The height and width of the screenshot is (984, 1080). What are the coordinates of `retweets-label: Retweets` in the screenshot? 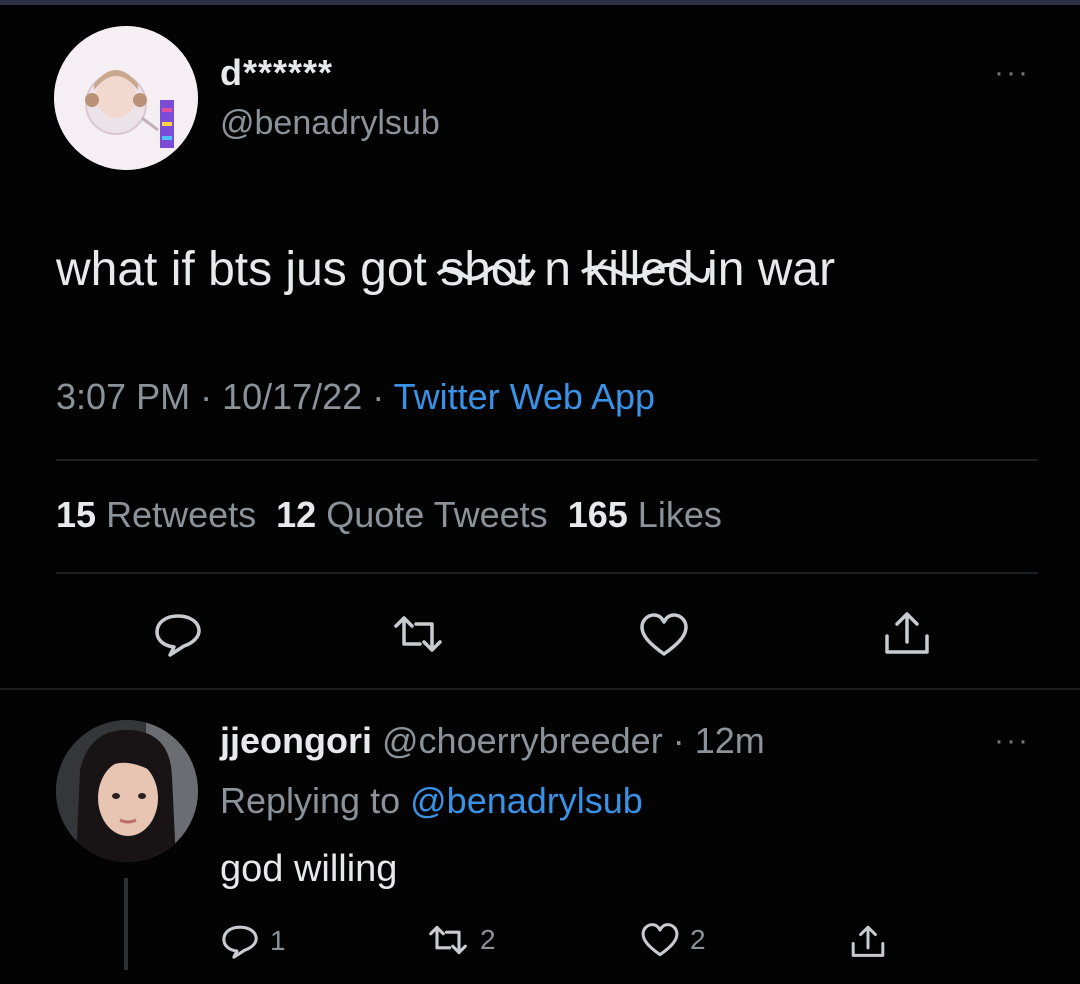 It's located at (181, 514).